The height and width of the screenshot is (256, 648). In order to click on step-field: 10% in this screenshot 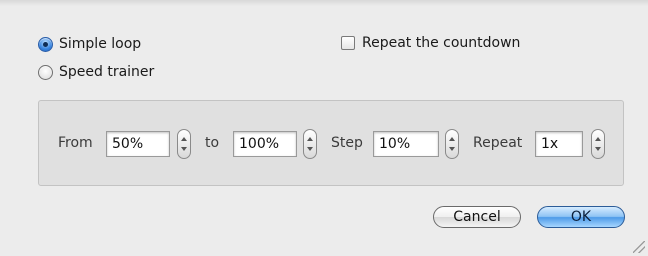, I will do `click(406, 144)`.